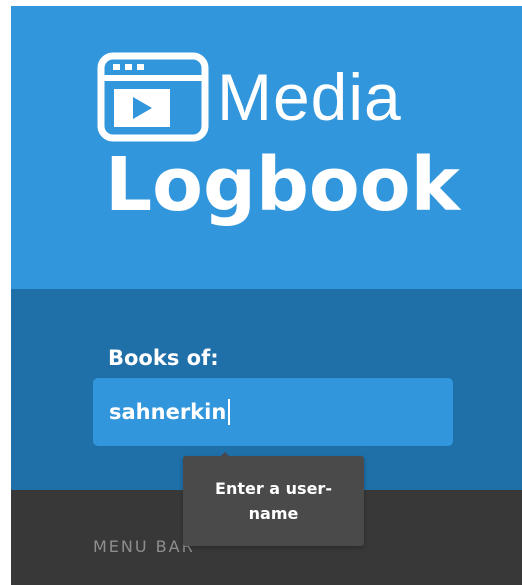 This screenshot has width=522, height=585. Describe the element at coordinates (309, 97) in the screenshot. I see `logo-text-media: Media` at that location.